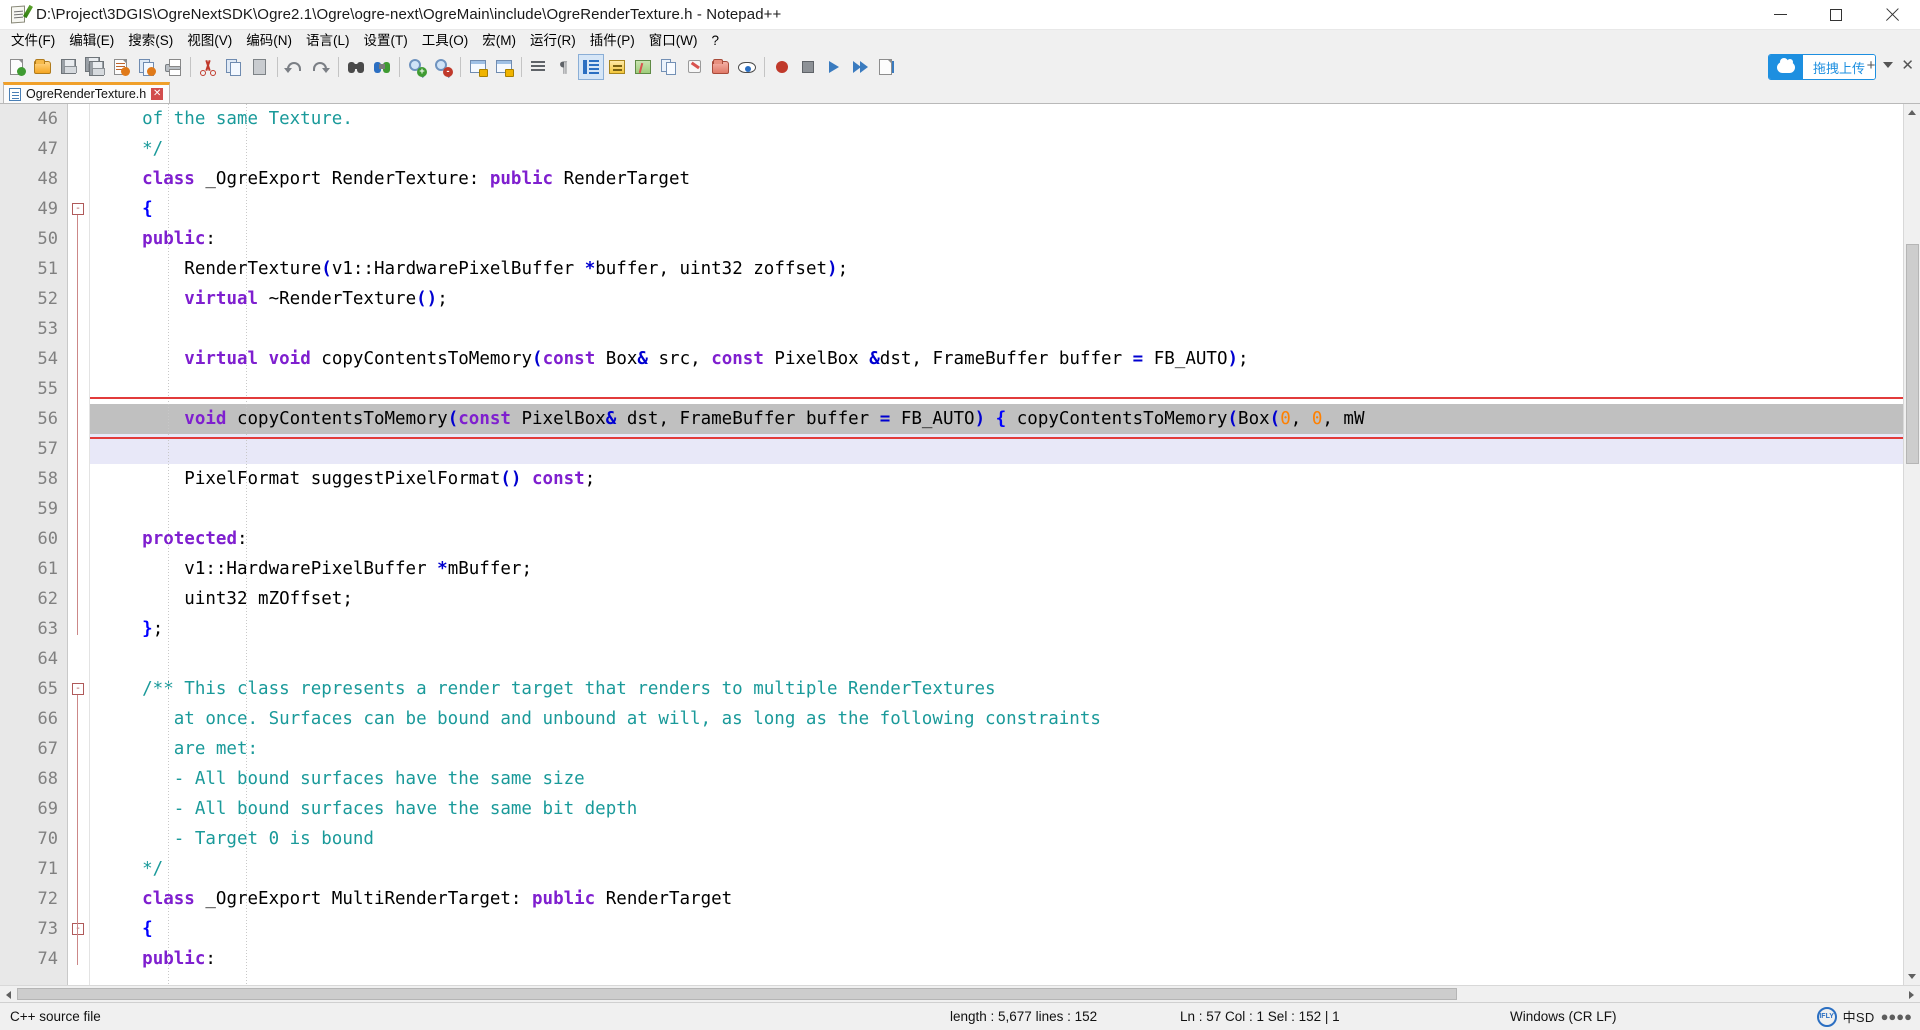  What do you see at coordinates (612, 41) in the screenshot?
I see `menu-plugins: 插件(P)` at bounding box center [612, 41].